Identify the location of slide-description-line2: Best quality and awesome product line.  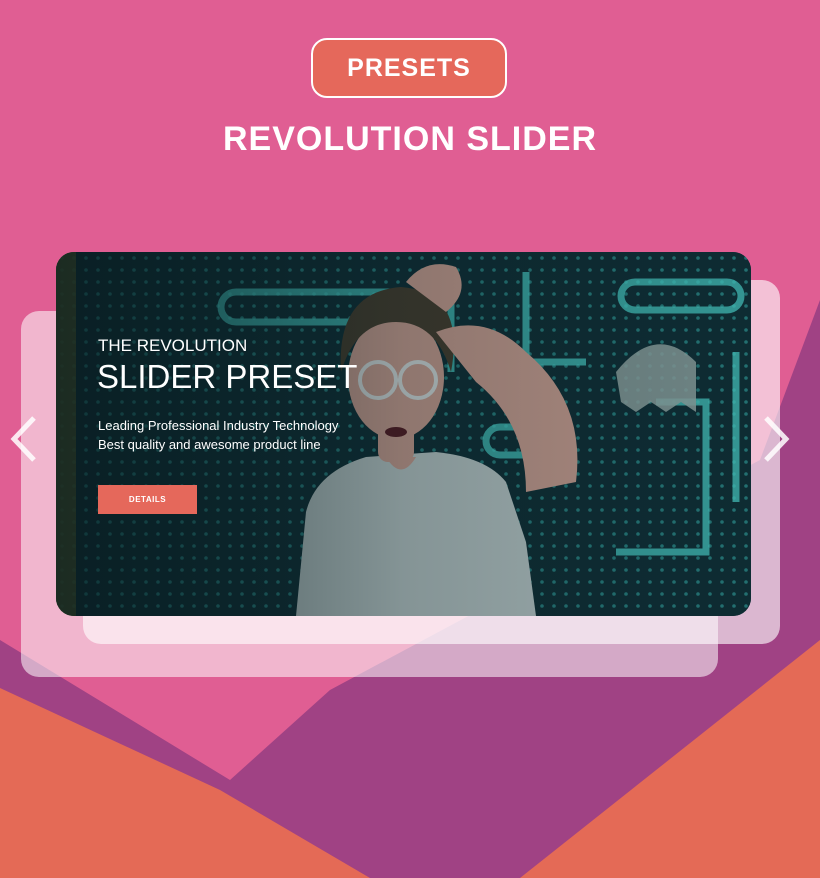
(209, 444).